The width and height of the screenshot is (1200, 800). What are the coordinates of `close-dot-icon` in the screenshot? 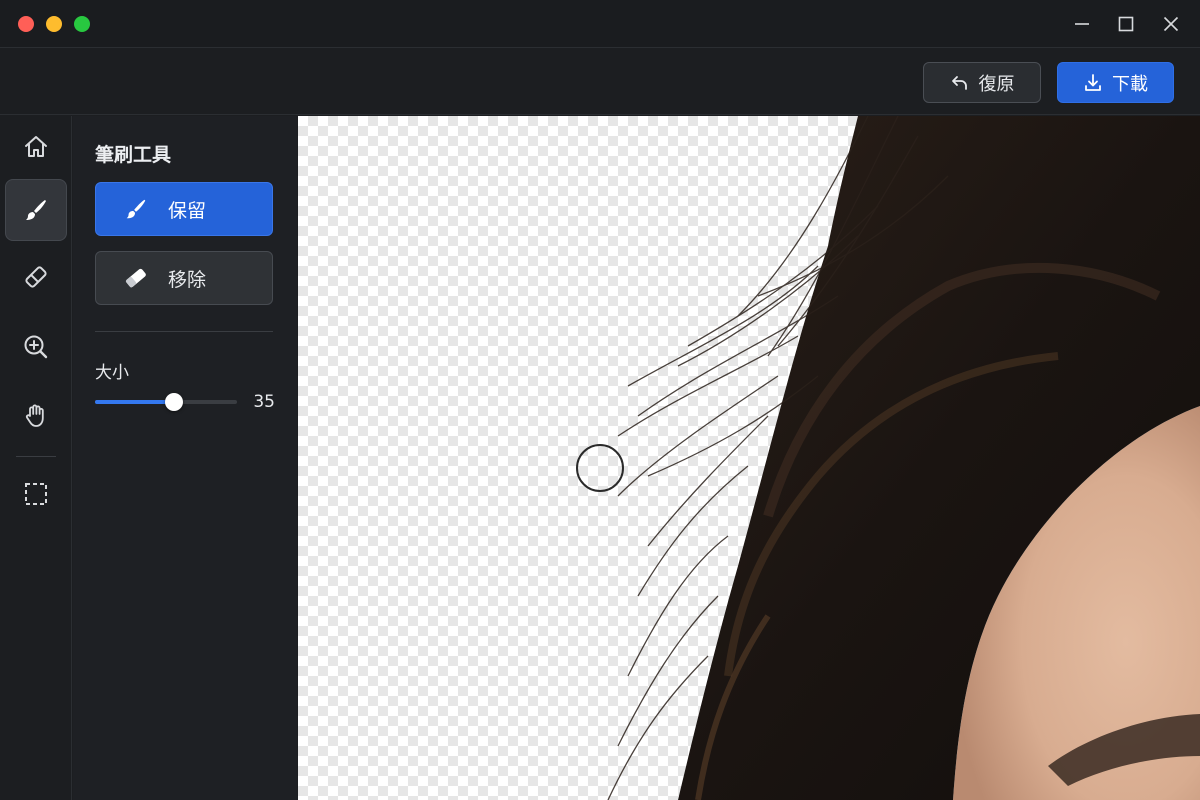 It's located at (26, 24).